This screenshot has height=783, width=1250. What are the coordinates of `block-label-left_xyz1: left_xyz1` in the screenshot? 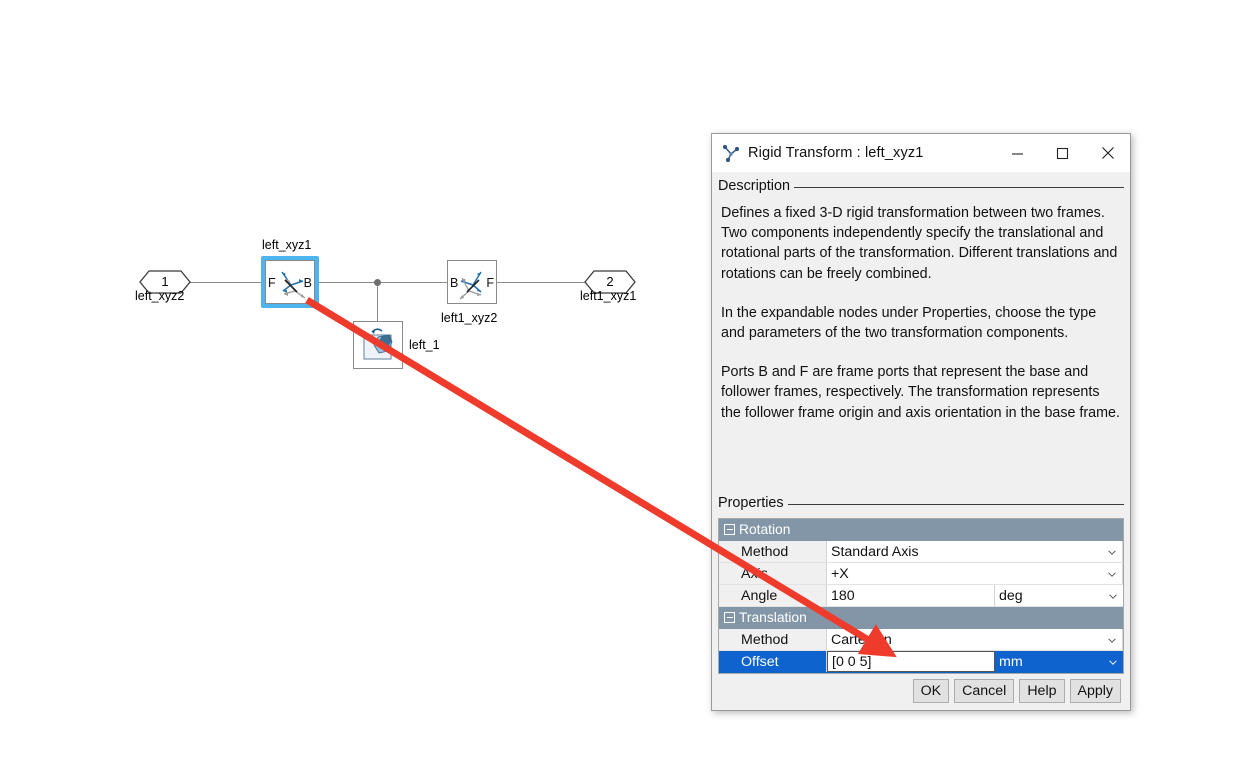 It's located at (287, 245).